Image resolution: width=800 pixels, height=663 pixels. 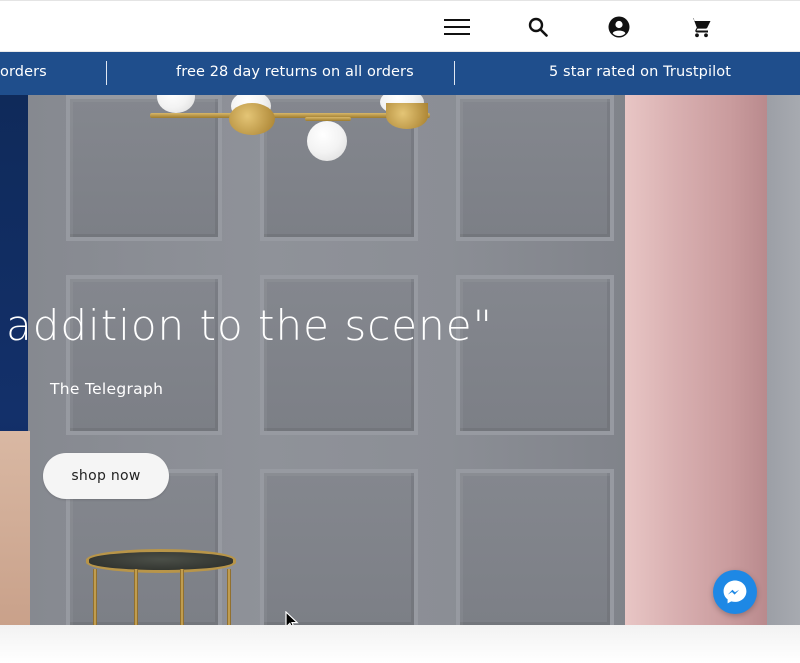 What do you see at coordinates (107, 389) in the screenshot?
I see `hero-quote-source: The Telegraph` at bounding box center [107, 389].